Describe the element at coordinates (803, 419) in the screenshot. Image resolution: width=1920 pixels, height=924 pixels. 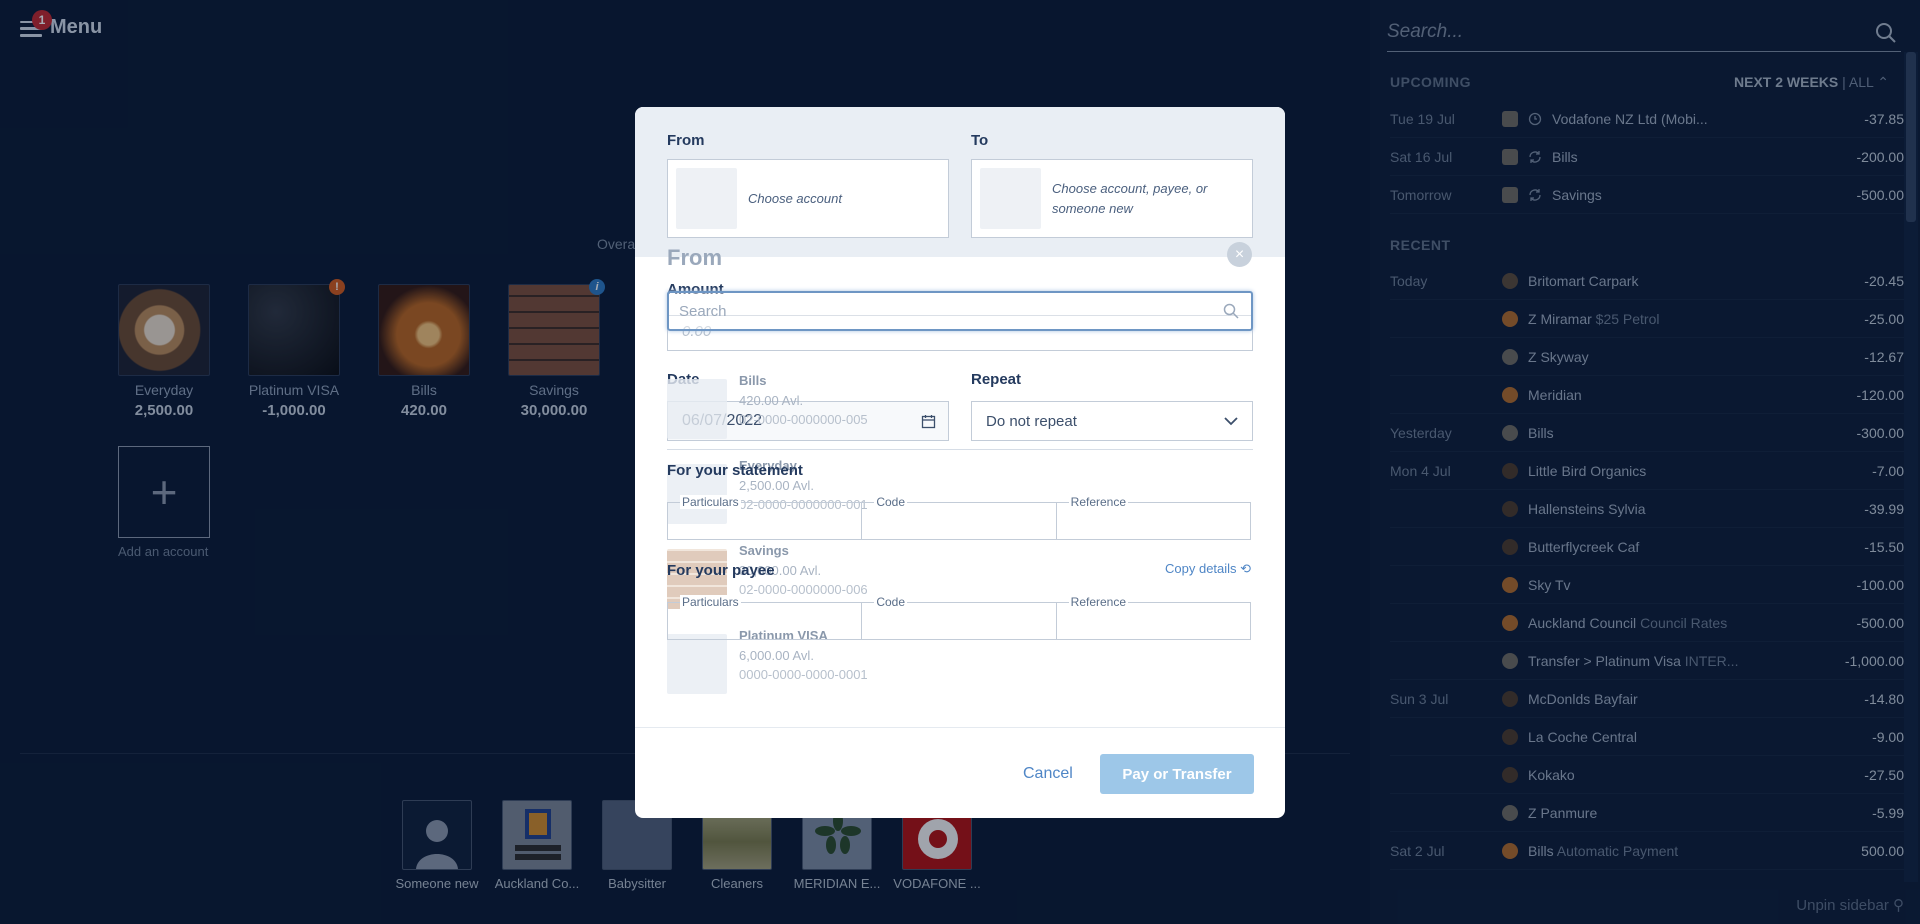
I see `option-number: 02-0000-0000000-005` at that location.